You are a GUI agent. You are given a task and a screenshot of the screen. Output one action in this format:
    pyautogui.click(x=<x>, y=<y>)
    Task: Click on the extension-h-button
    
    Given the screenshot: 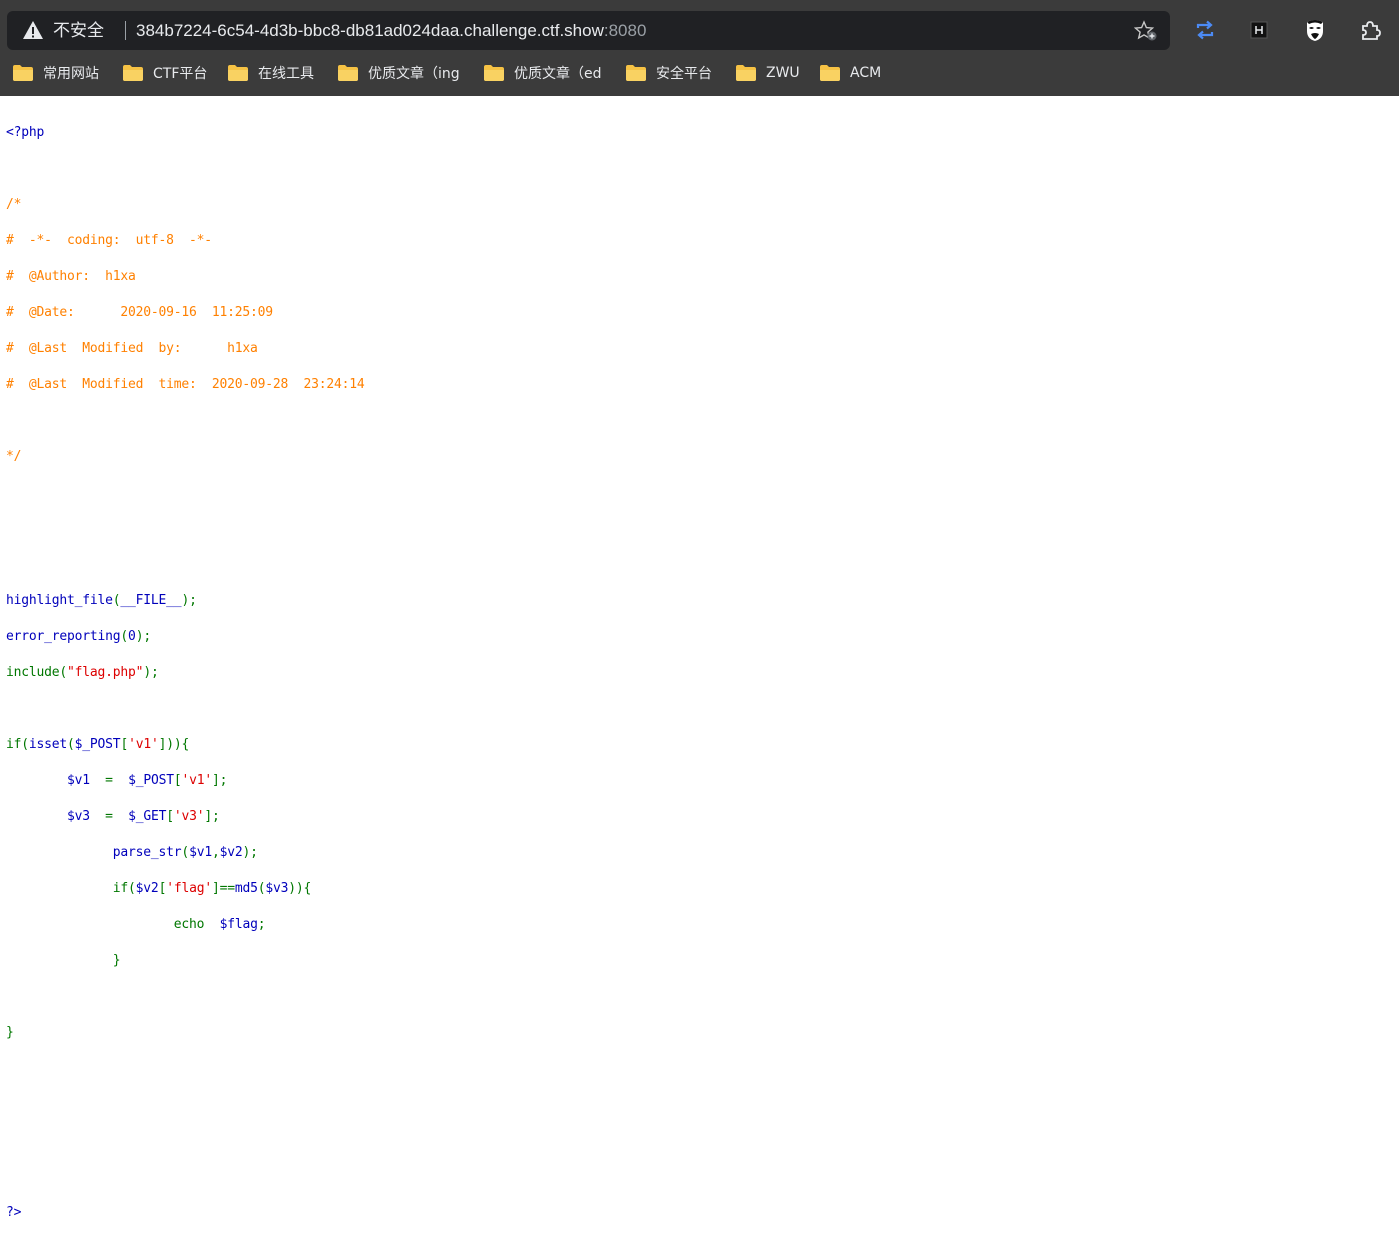 What is the action you would take?
    pyautogui.click(x=1259, y=30)
    